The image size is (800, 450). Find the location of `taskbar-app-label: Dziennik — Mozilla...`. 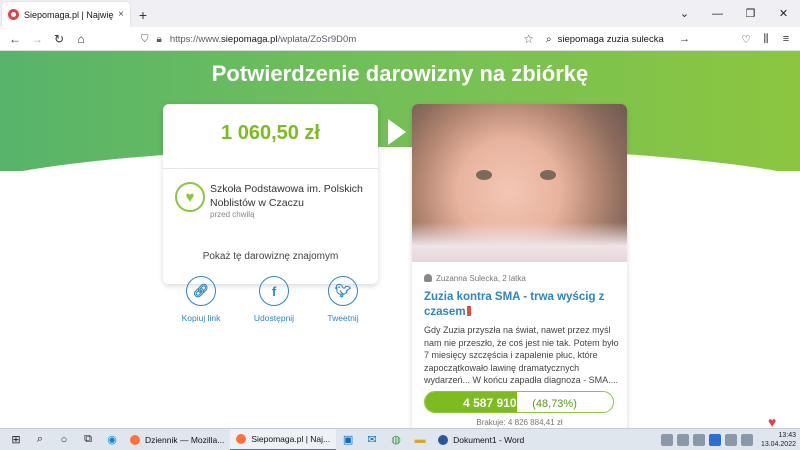

taskbar-app-label: Dziennik — Mozilla... is located at coordinates (185, 439).